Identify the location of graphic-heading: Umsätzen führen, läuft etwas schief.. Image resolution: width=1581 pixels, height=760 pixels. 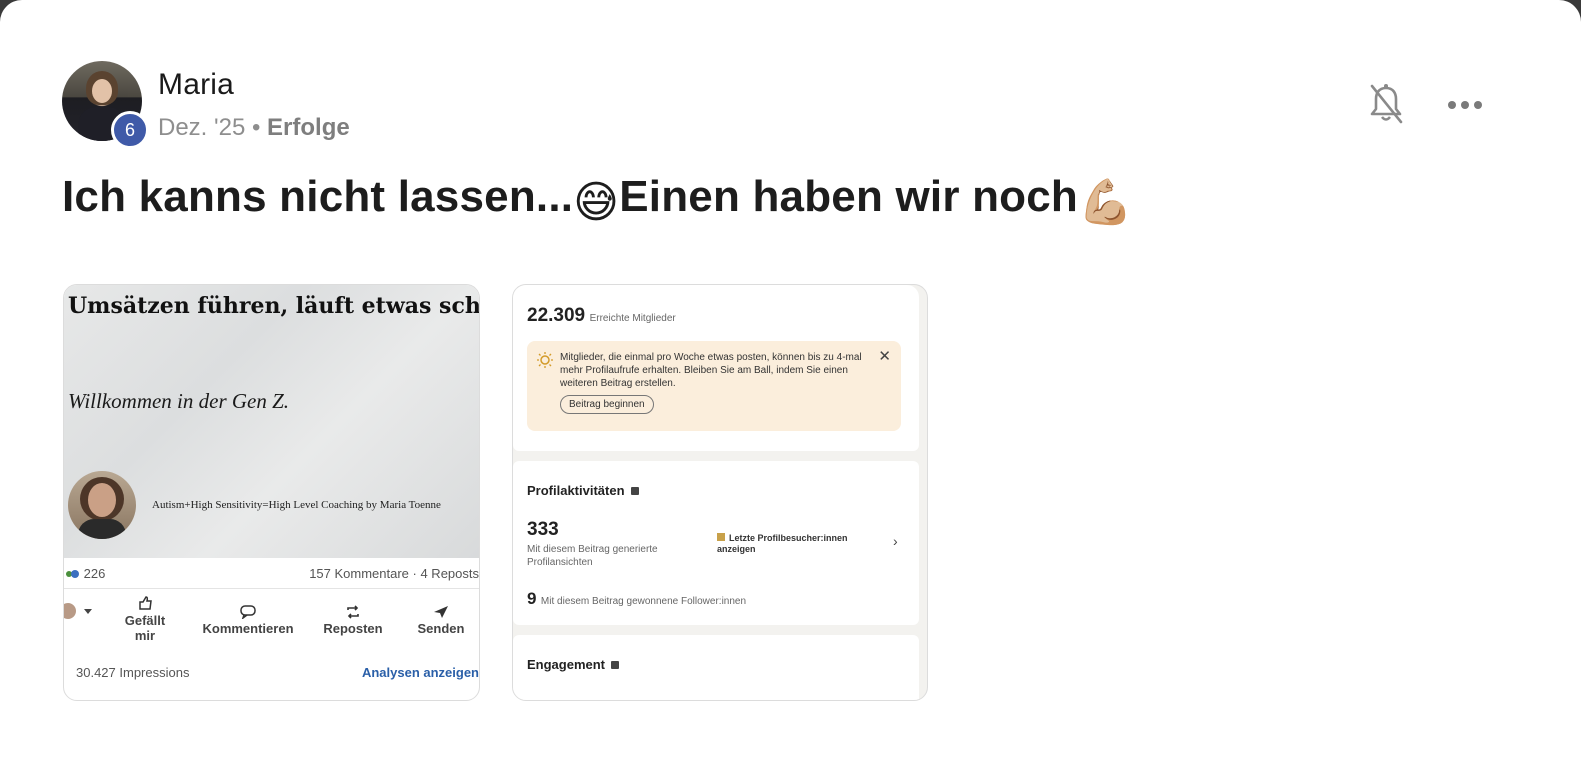
(274, 306).